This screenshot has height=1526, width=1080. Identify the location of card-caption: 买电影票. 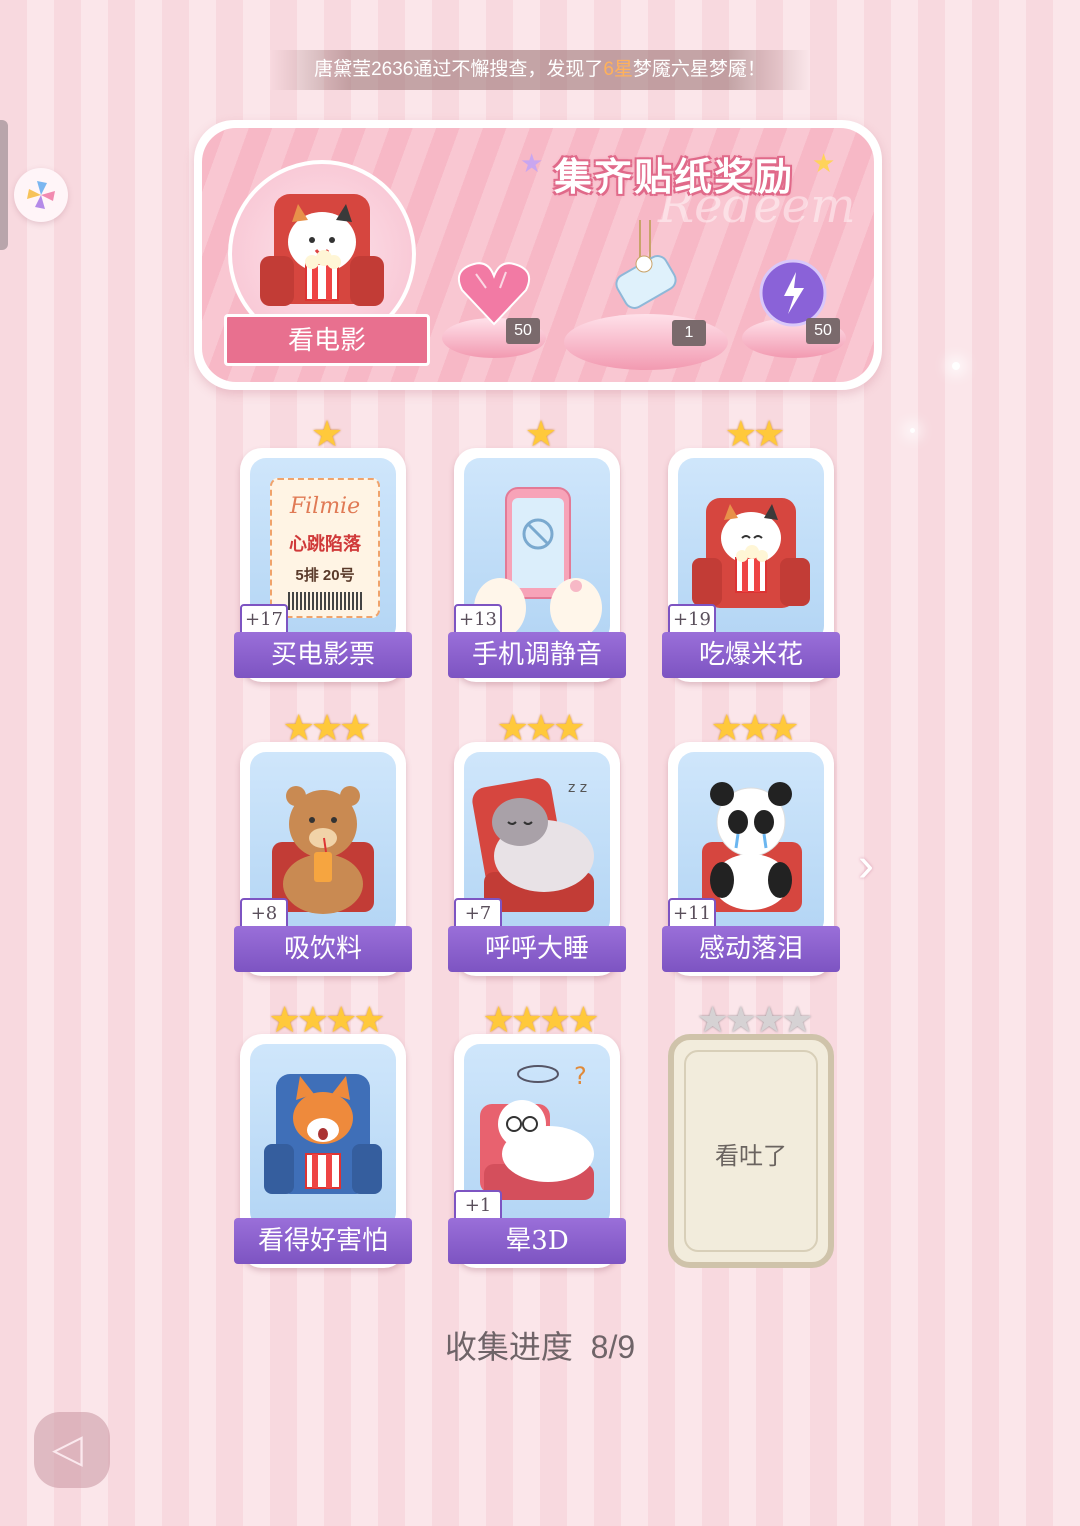
(323, 655).